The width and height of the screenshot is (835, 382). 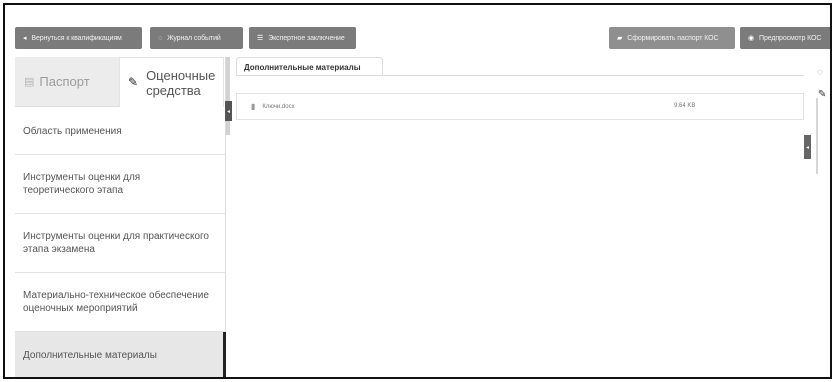 What do you see at coordinates (260, 38) in the screenshot?
I see `list-icon: ☰` at bounding box center [260, 38].